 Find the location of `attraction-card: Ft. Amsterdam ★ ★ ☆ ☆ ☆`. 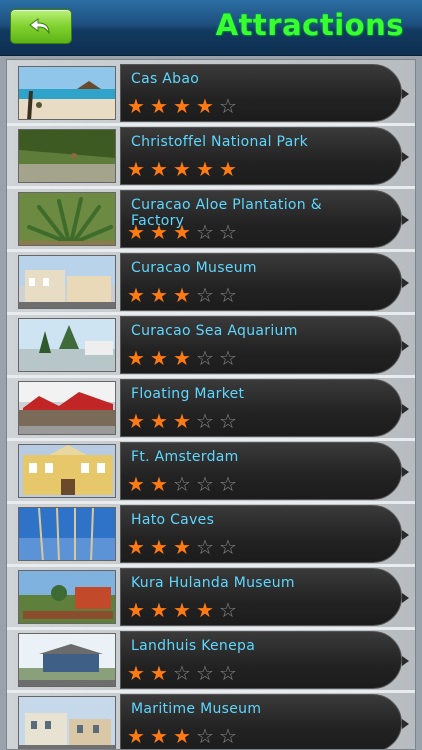

attraction-card: Ft. Amsterdam ★ ★ ☆ ☆ ☆ is located at coordinates (264, 471).